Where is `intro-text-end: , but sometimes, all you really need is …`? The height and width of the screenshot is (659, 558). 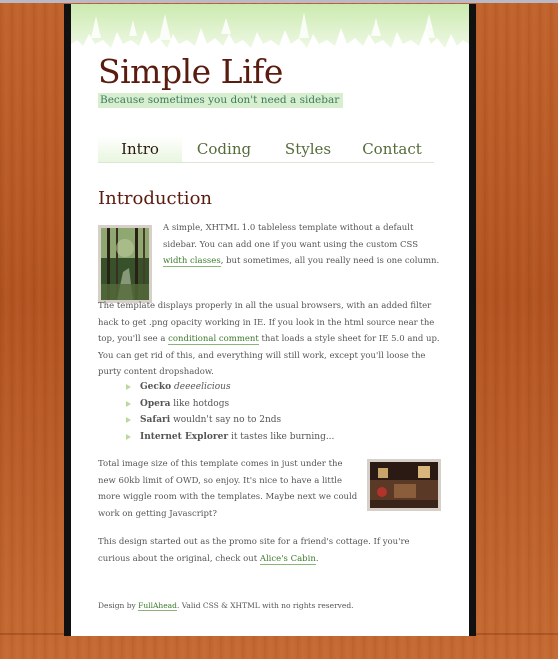 intro-text-end: , but sometimes, all you really need is … is located at coordinates (330, 261).